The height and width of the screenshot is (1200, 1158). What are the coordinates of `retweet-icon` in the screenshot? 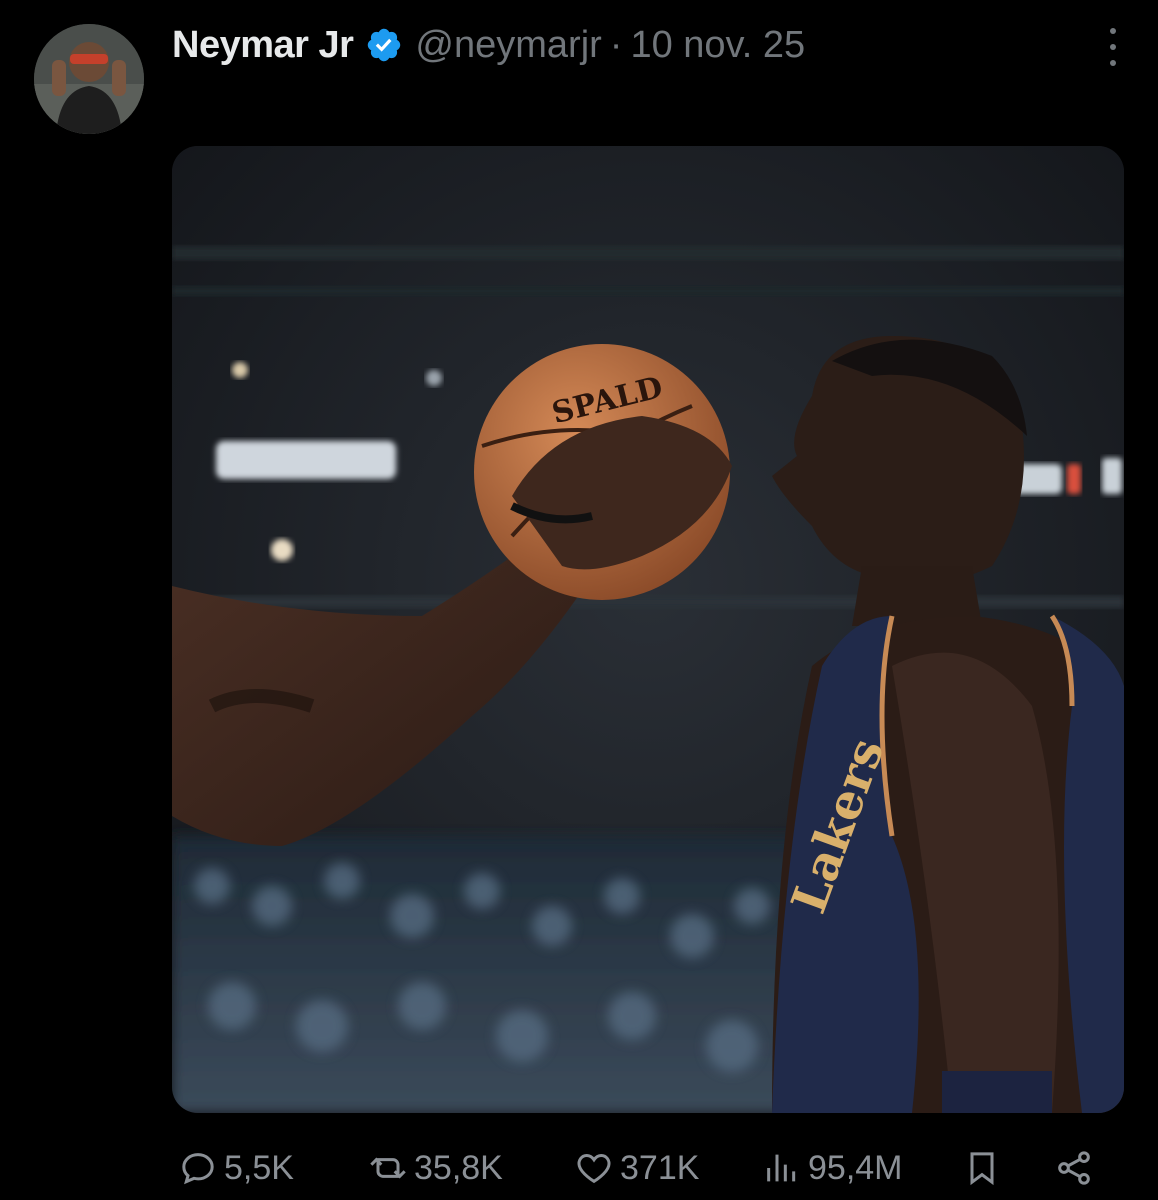 It's located at (388, 1168).